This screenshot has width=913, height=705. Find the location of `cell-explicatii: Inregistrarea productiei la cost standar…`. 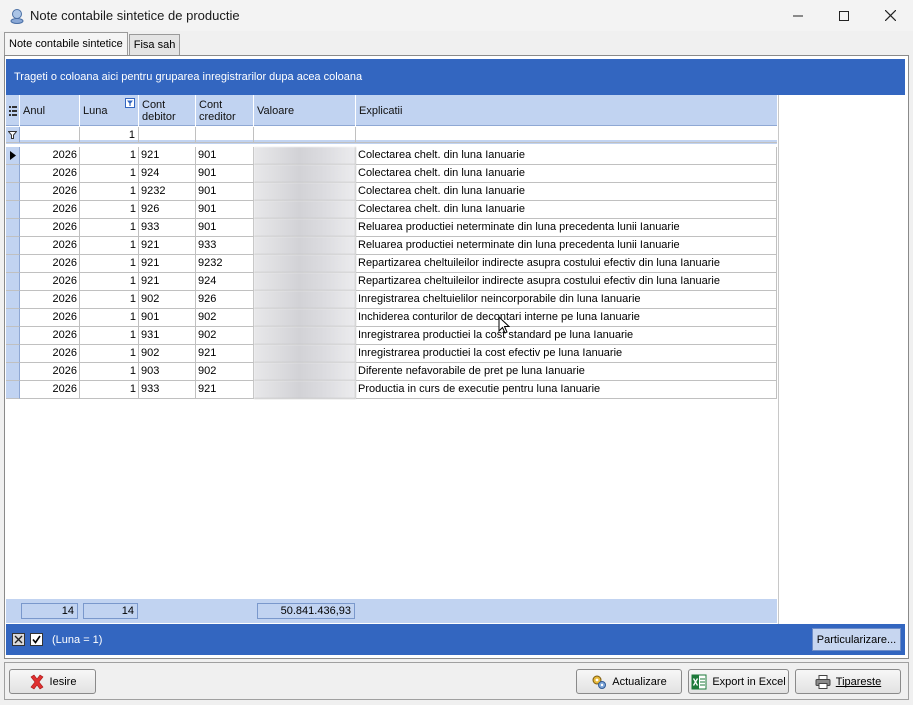

cell-explicatii: Inregistrarea productiei la cost standar… is located at coordinates (566, 336).